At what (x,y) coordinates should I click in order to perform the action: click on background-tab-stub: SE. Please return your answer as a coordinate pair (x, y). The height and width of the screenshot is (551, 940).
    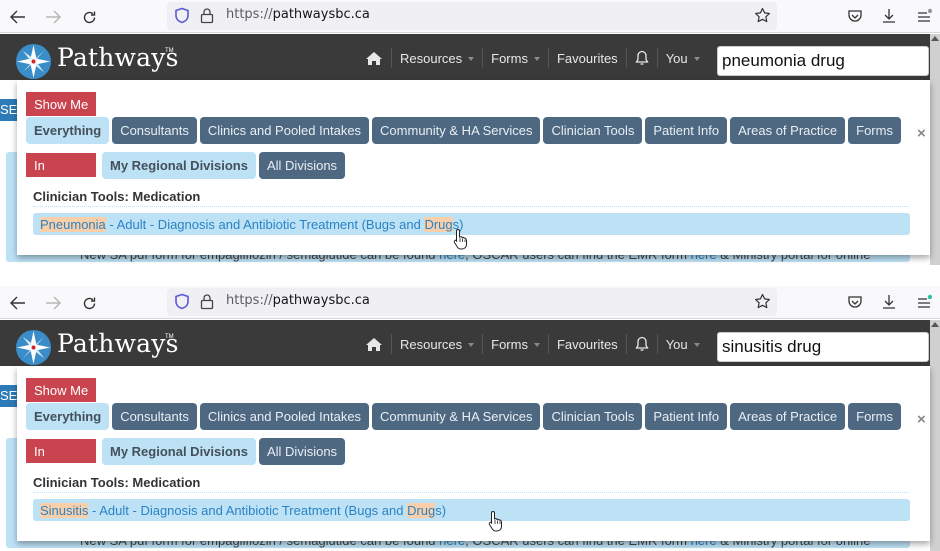
    Looking at the image, I should click on (8, 396).